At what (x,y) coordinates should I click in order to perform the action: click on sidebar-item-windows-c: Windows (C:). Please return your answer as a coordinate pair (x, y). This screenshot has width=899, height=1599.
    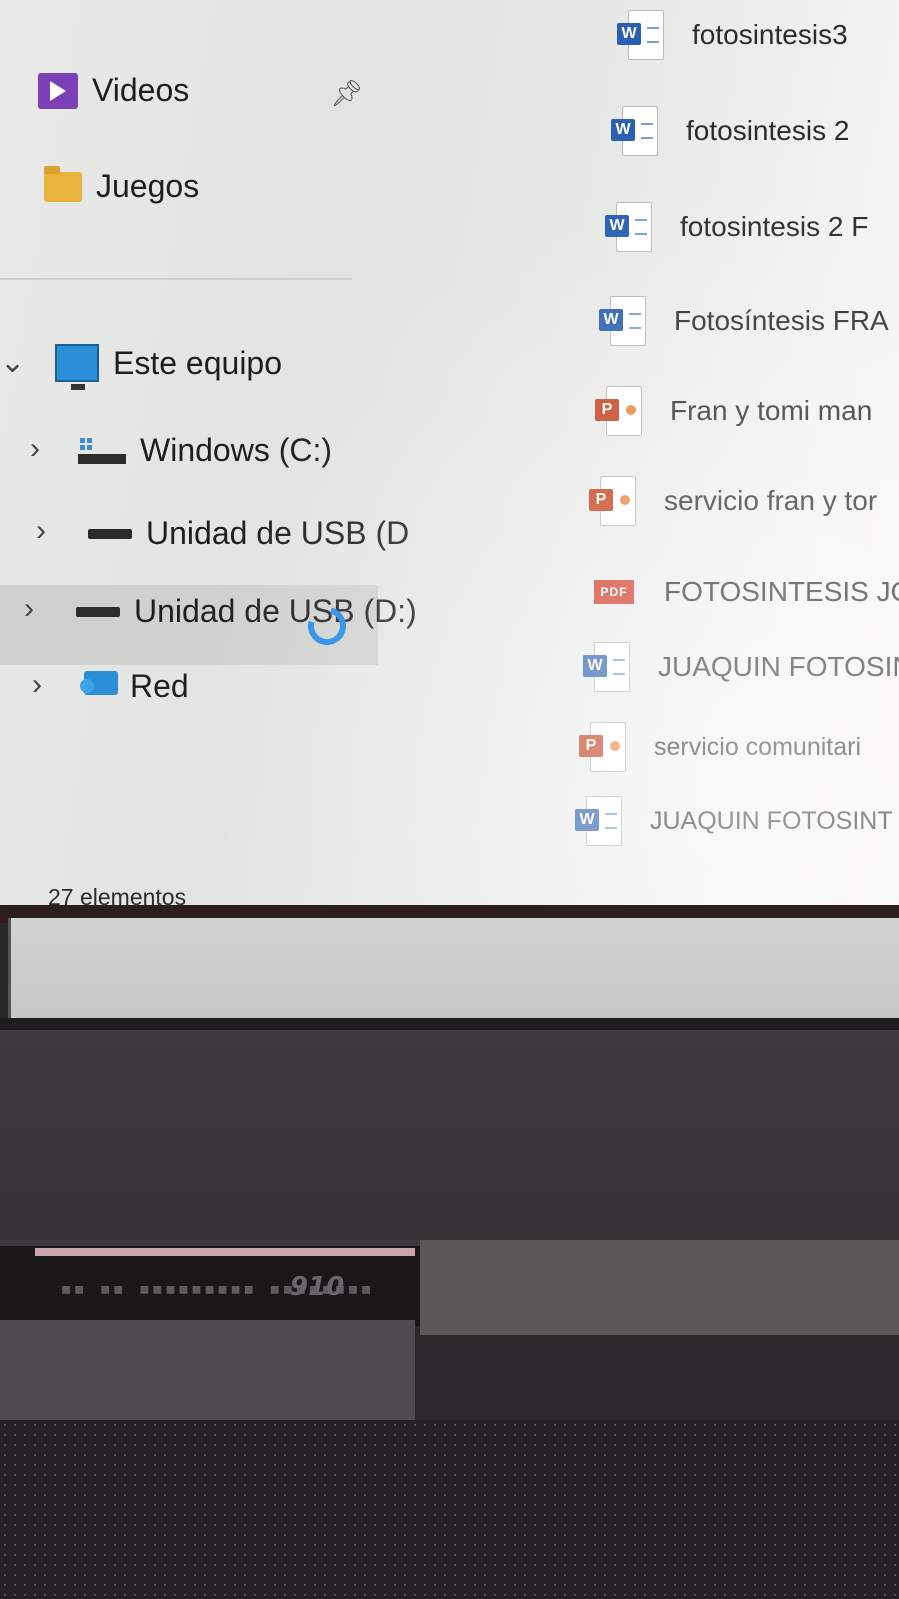
    Looking at the image, I should click on (205, 450).